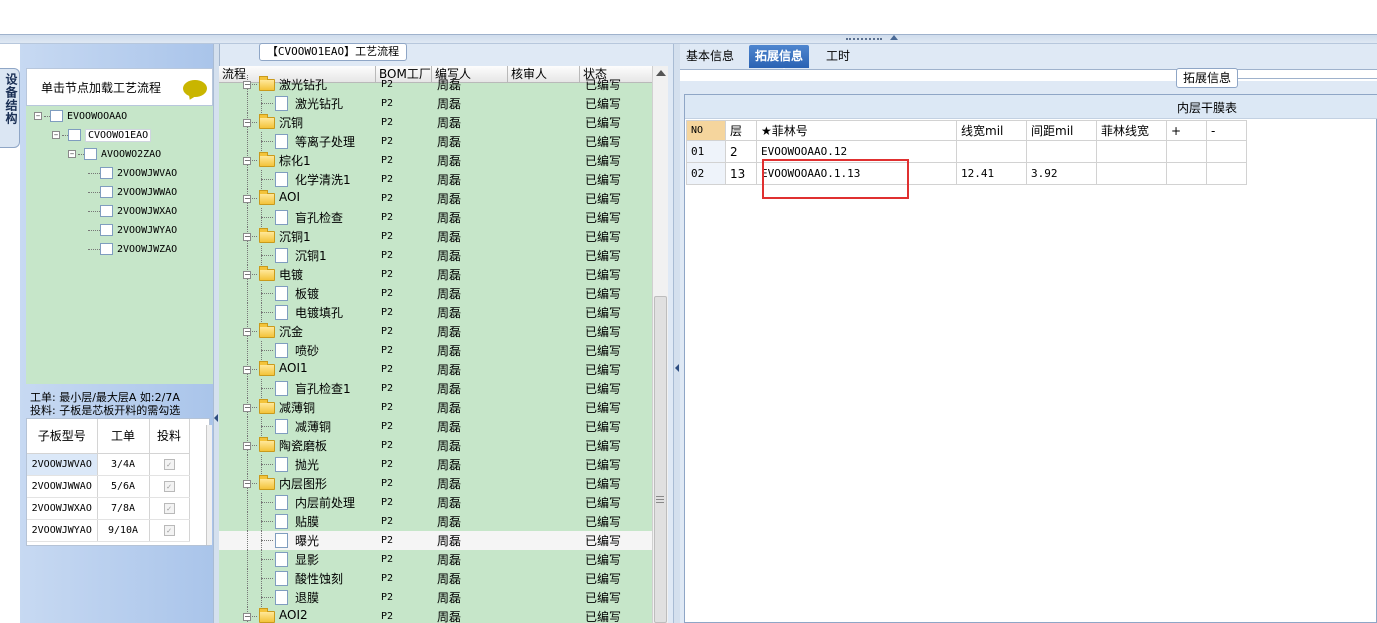 This screenshot has height=623, width=1377. What do you see at coordinates (435, 236) in the screenshot?
I see `process-row: − 沉铜1 P2 周磊 已编写` at bounding box center [435, 236].